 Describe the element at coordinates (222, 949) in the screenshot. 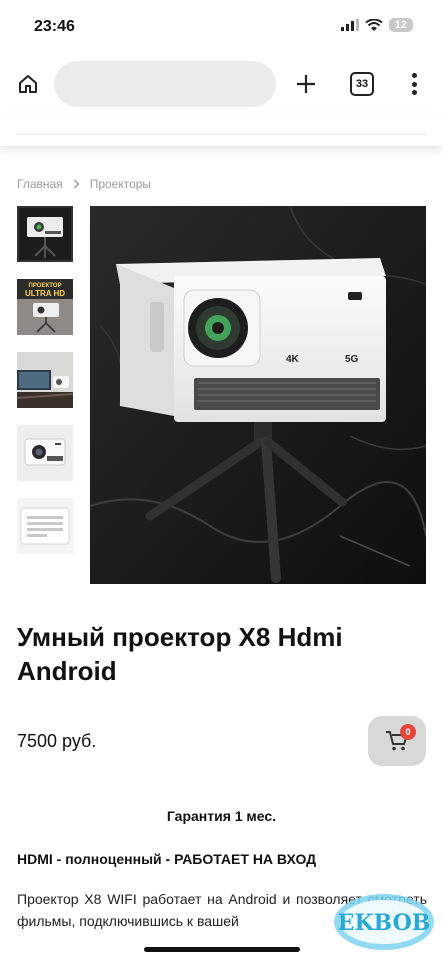

I see `home-indicator` at that location.